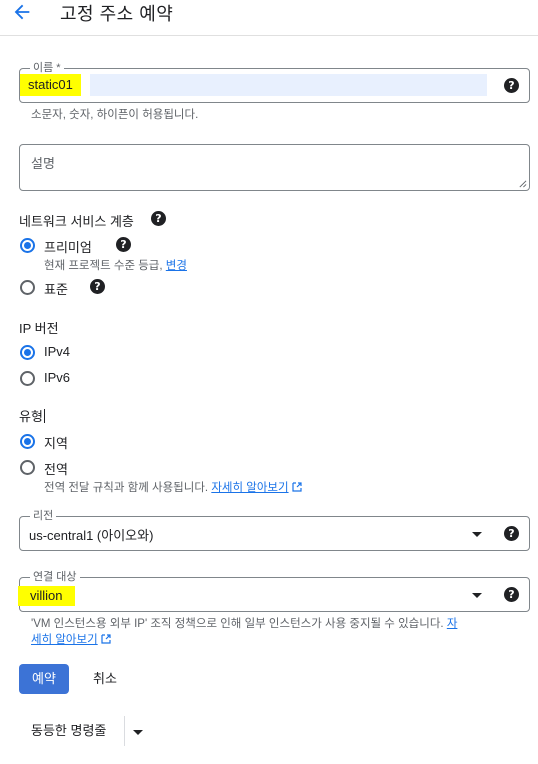  I want to click on radio-ipv4-label: IPv4, so click(57, 351).